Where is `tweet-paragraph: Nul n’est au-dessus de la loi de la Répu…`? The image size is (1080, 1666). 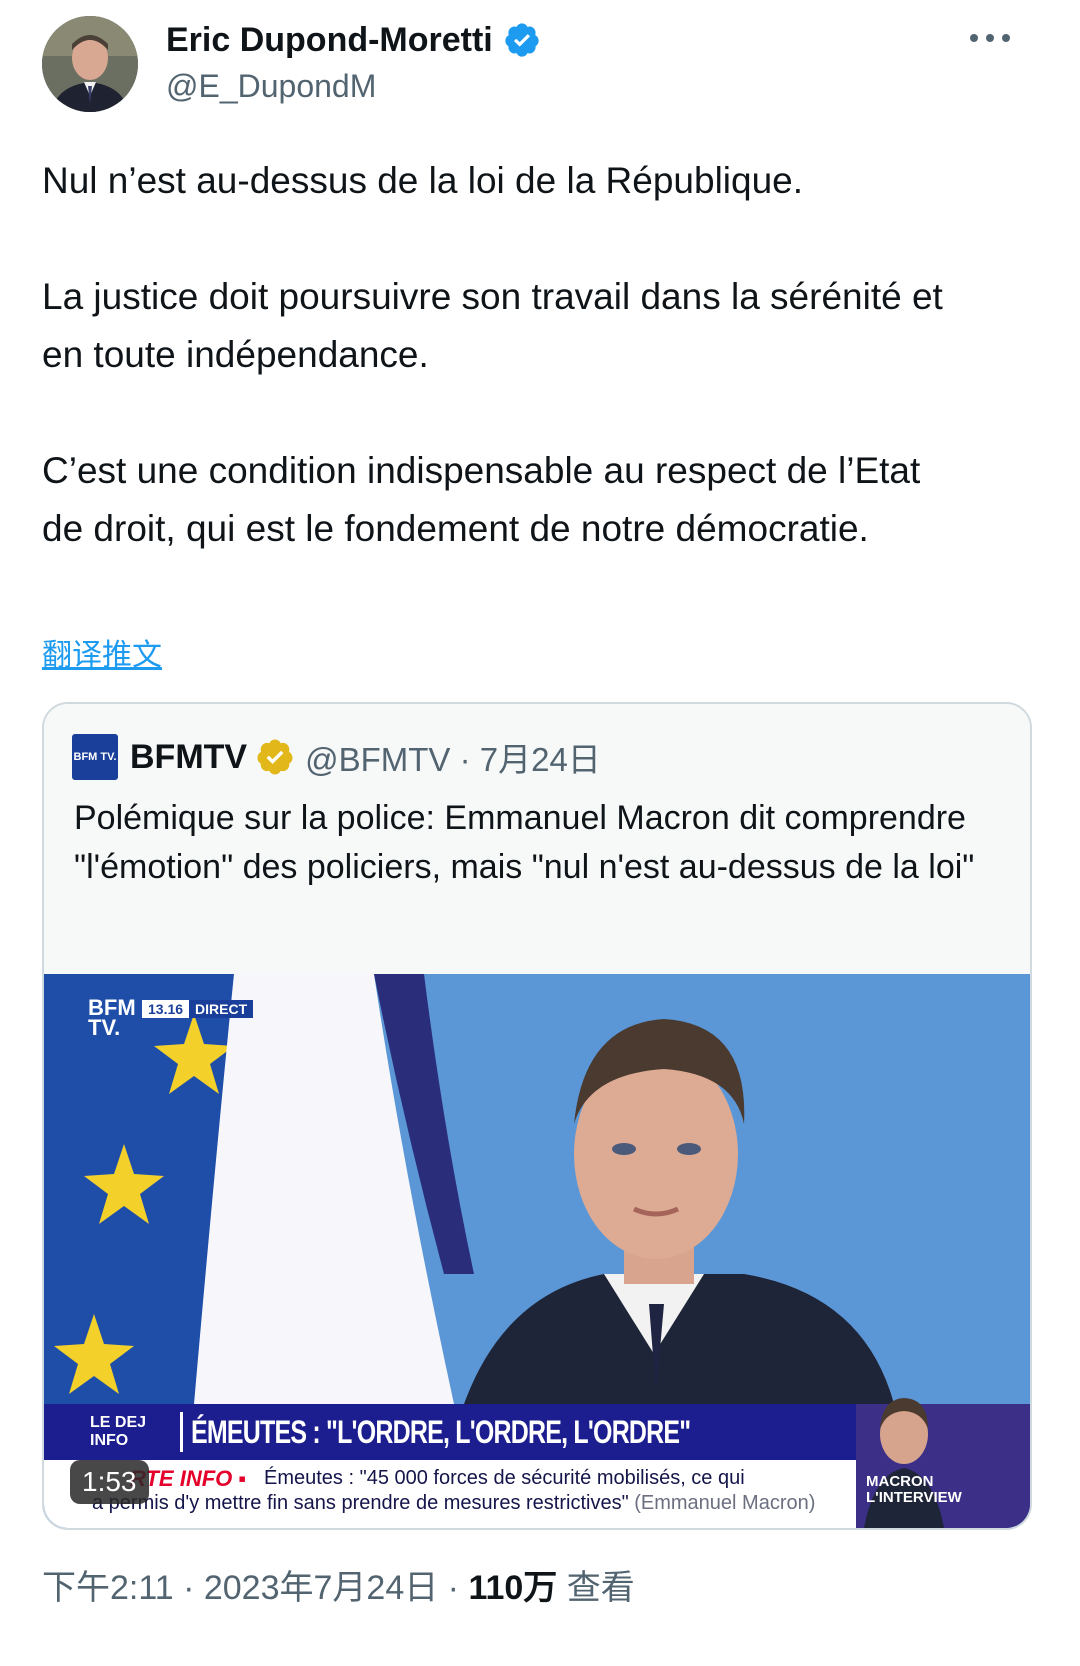
tweet-paragraph: Nul n’est au-dessus de la loi de la Répu… is located at coordinates (423, 180).